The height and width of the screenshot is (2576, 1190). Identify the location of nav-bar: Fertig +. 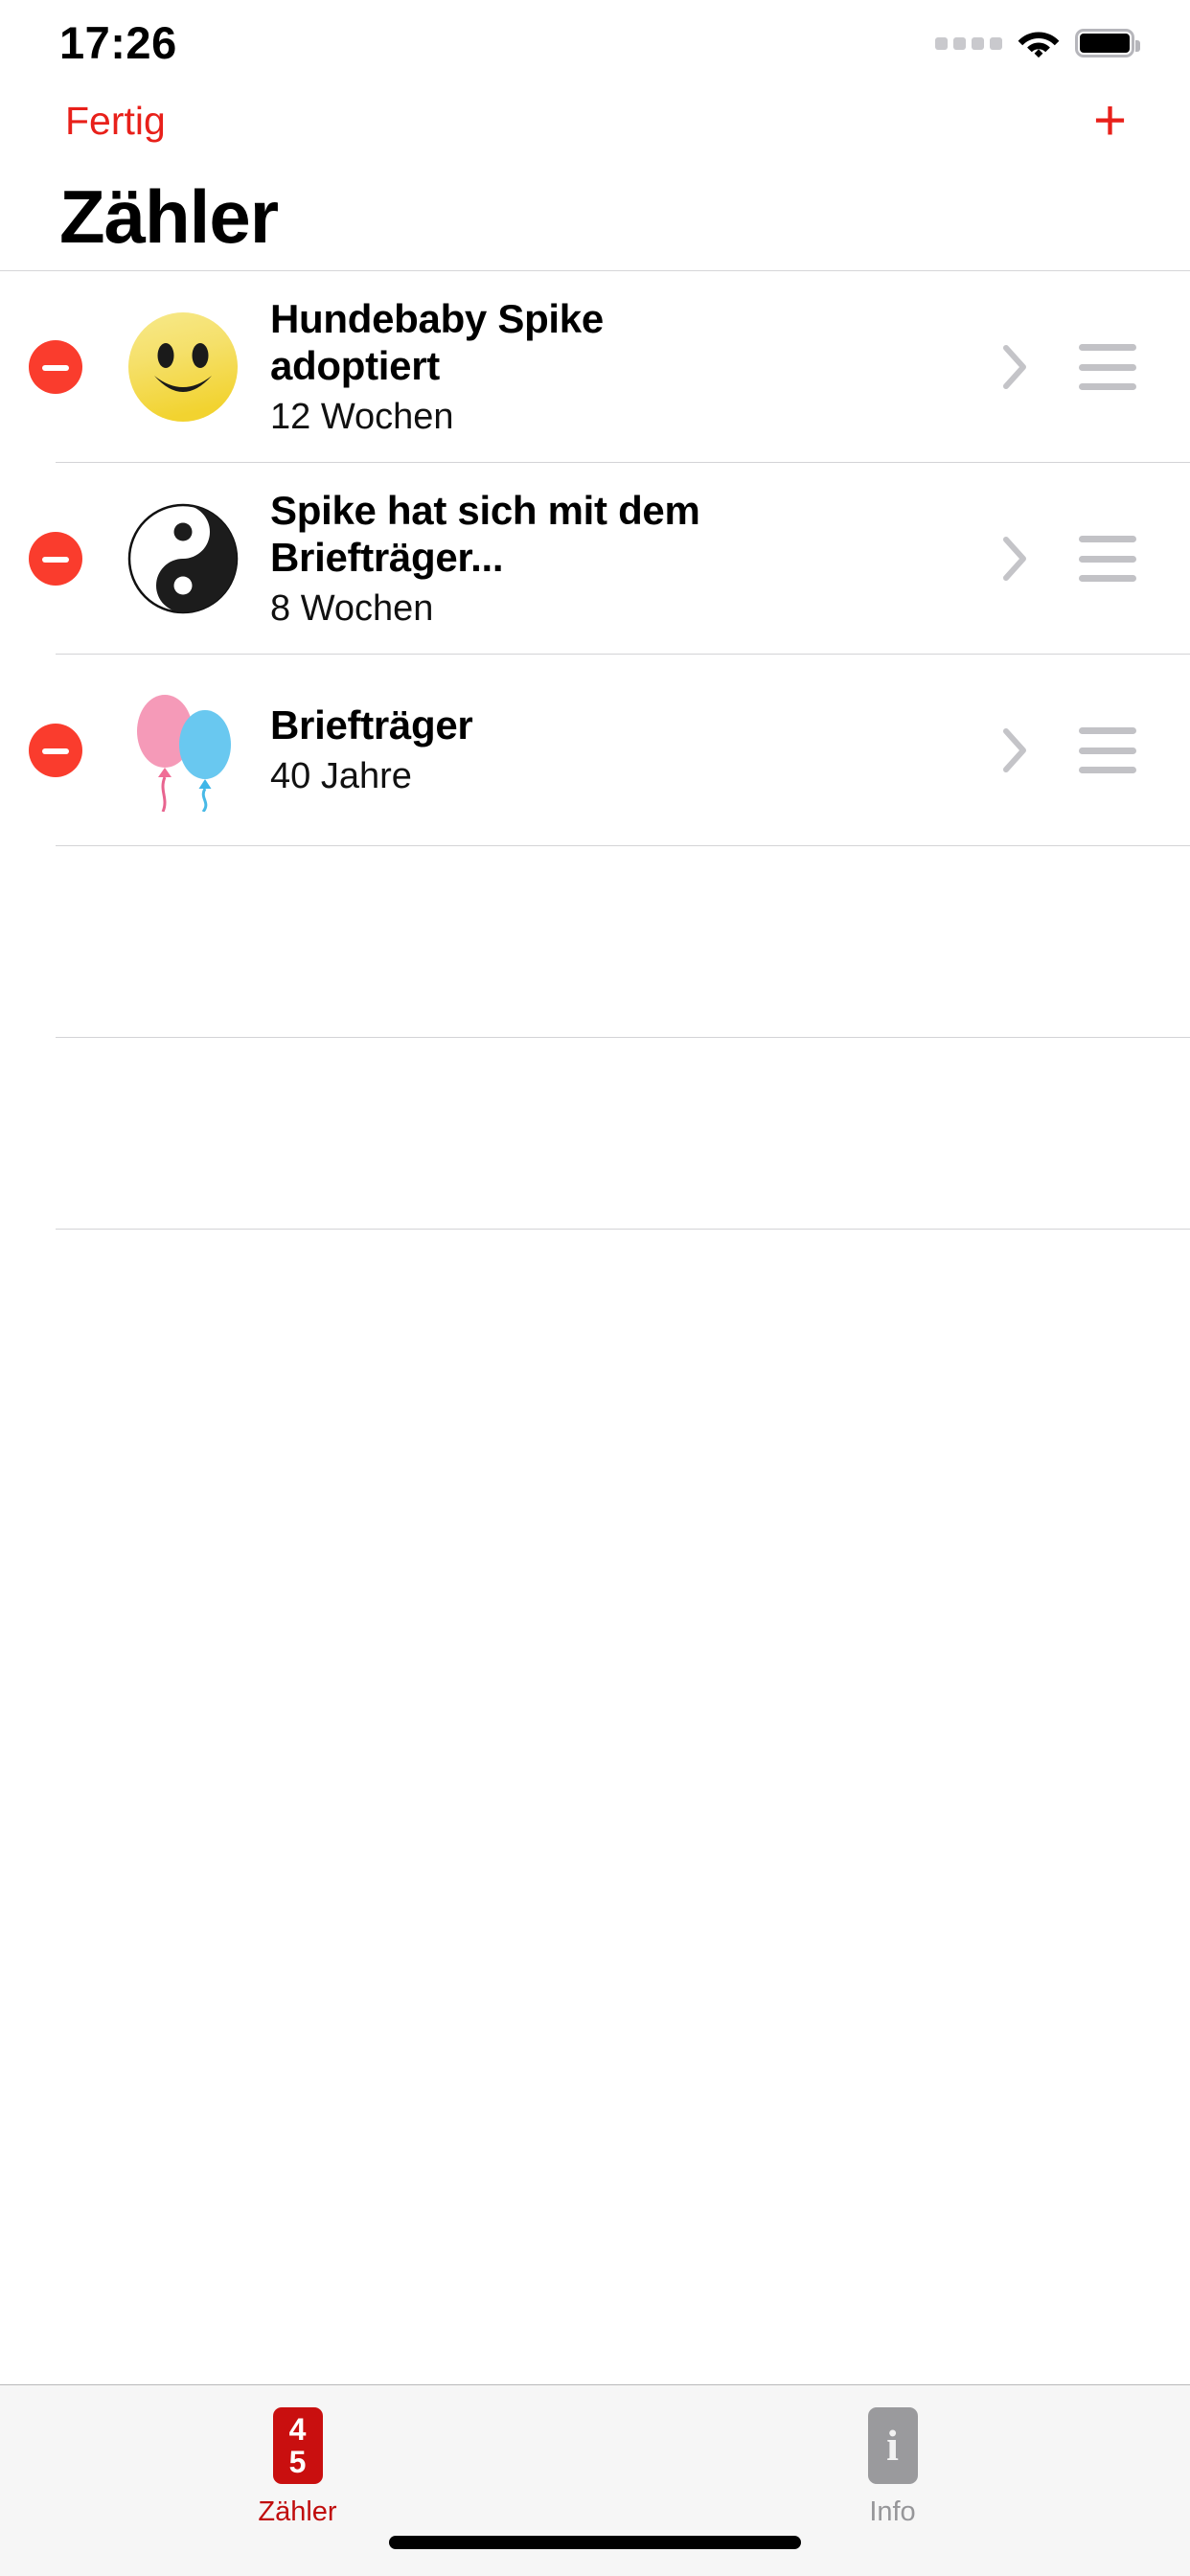
(595, 121).